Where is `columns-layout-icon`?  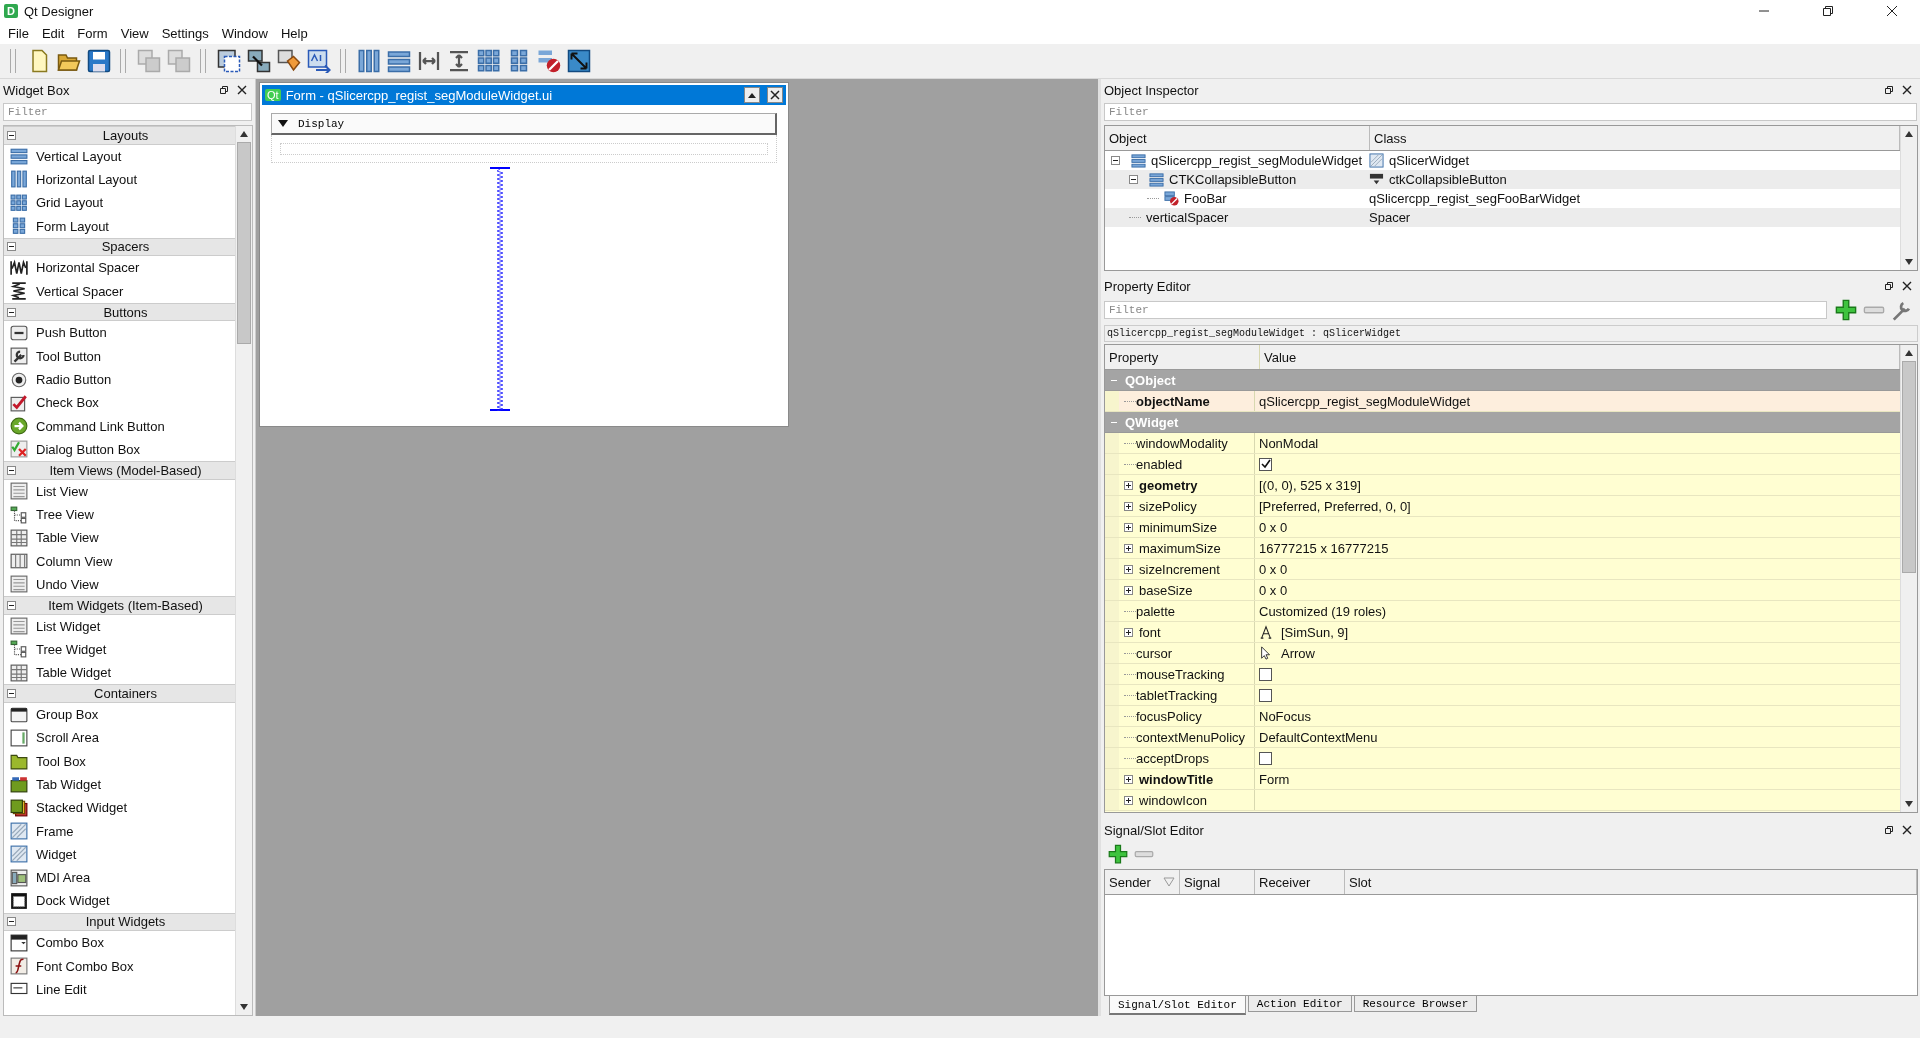 columns-layout-icon is located at coordinates (369, 61).